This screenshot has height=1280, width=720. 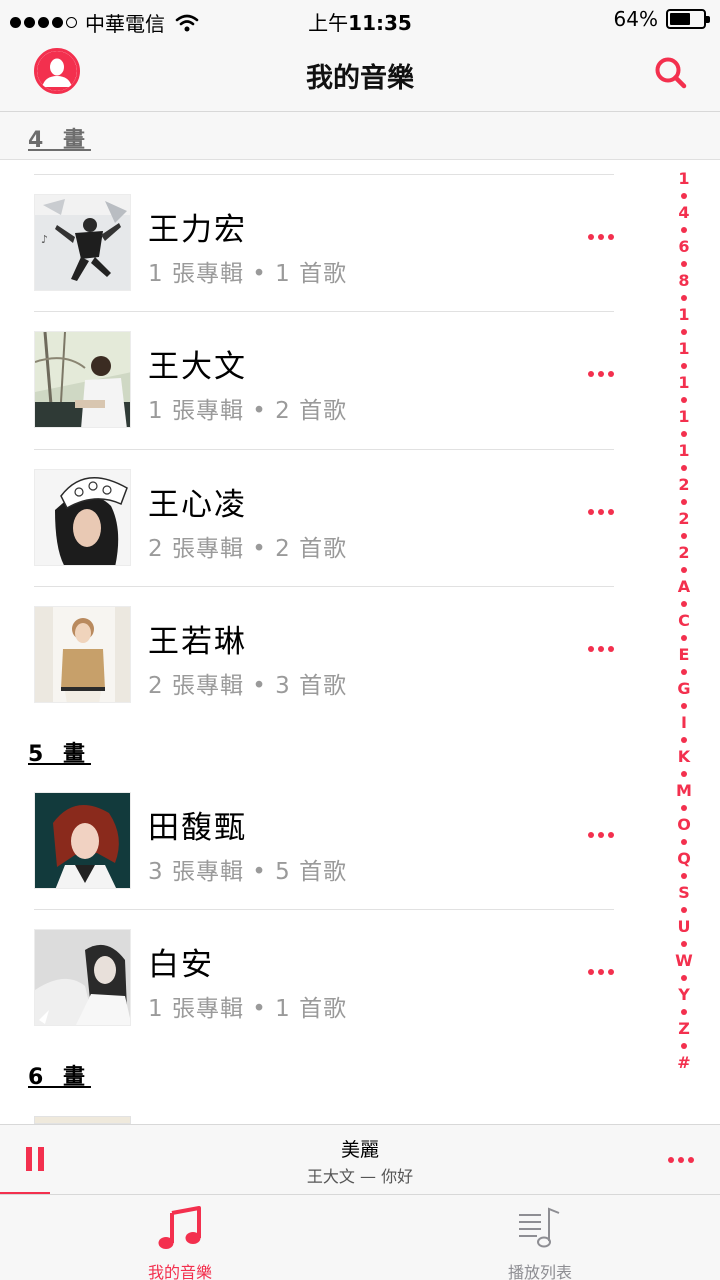 I want to click on artist-row: ♪ 王力宏 1 張專輯 • 1 首歌, so click(x=324, y=242).